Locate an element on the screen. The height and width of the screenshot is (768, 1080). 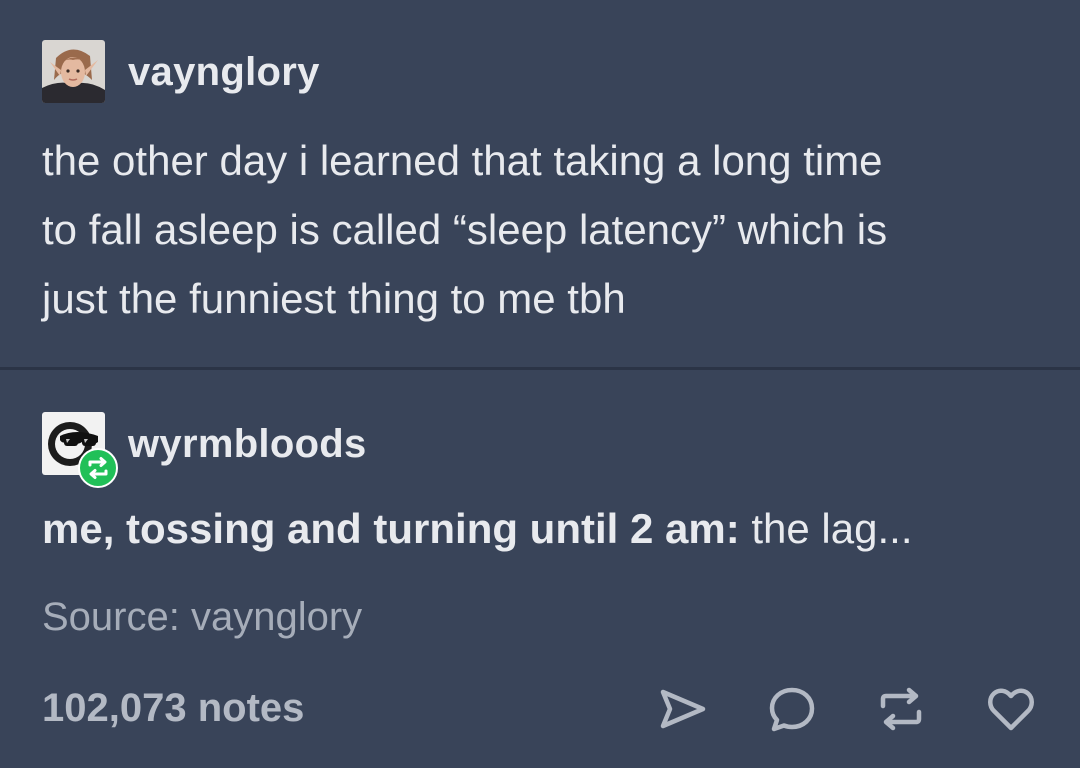
share-button is located at coordinates (682, 709).